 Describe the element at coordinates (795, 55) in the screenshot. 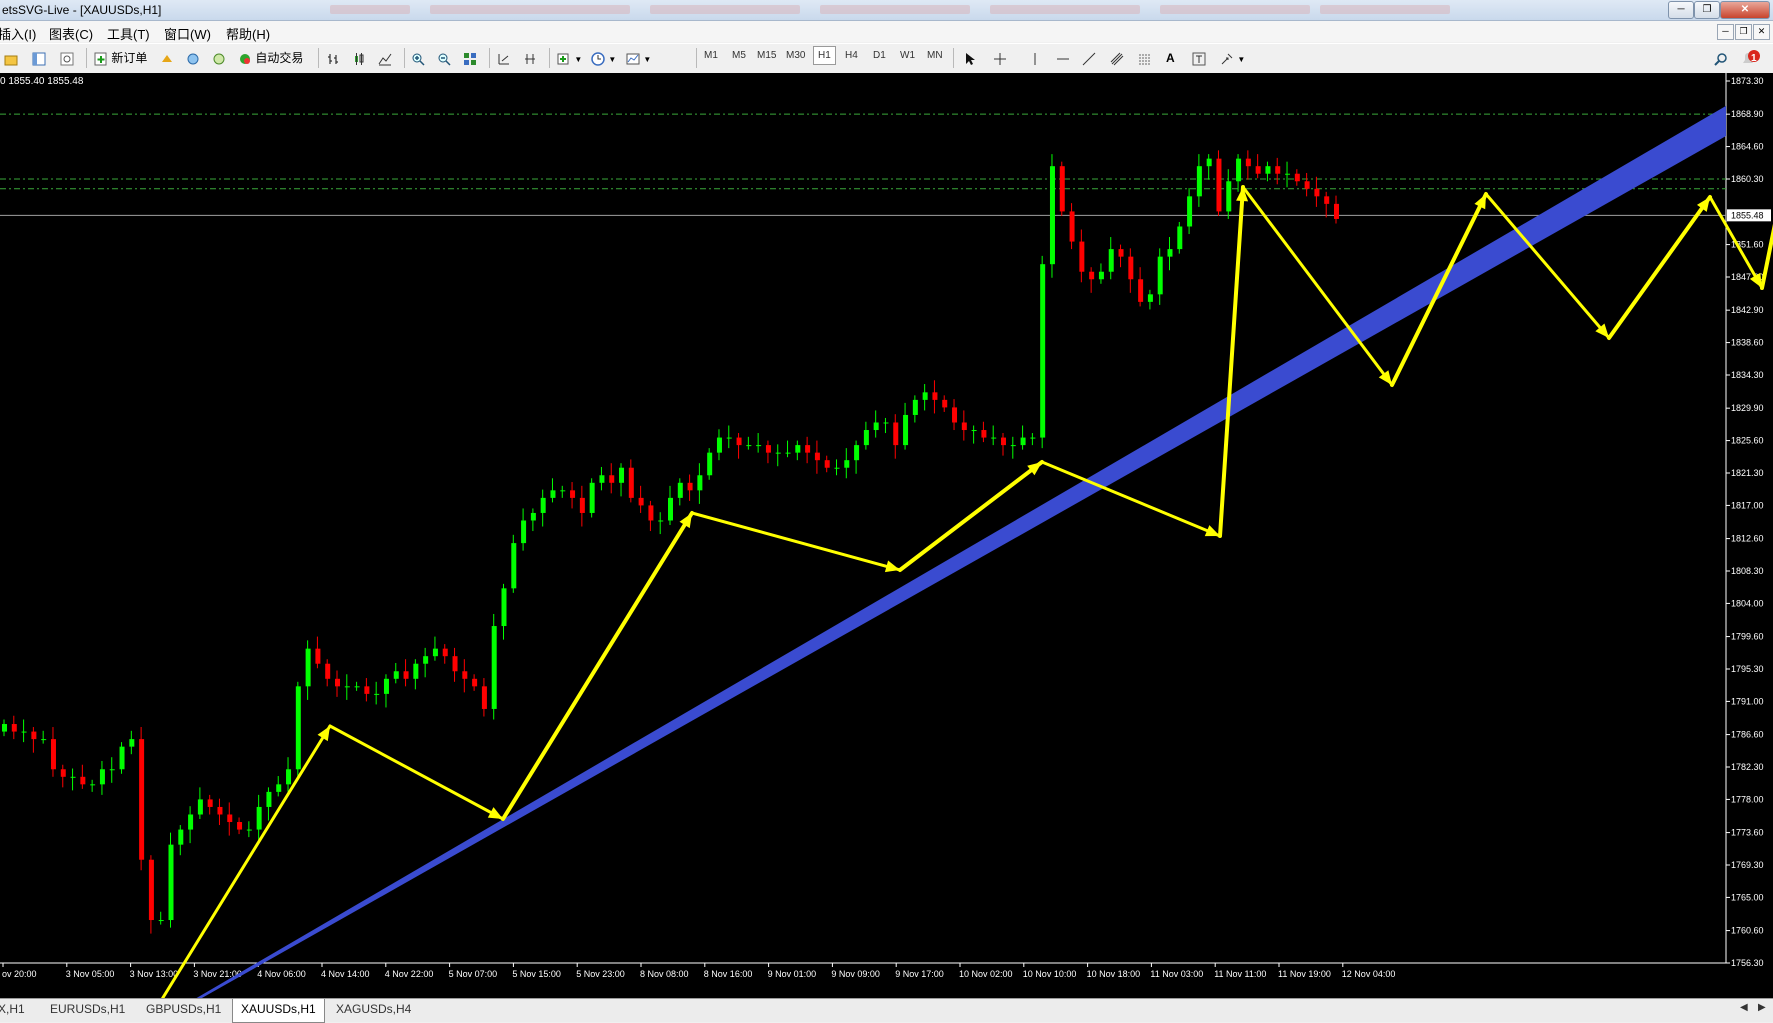

I see `timeframe-m30: M30` at that location.